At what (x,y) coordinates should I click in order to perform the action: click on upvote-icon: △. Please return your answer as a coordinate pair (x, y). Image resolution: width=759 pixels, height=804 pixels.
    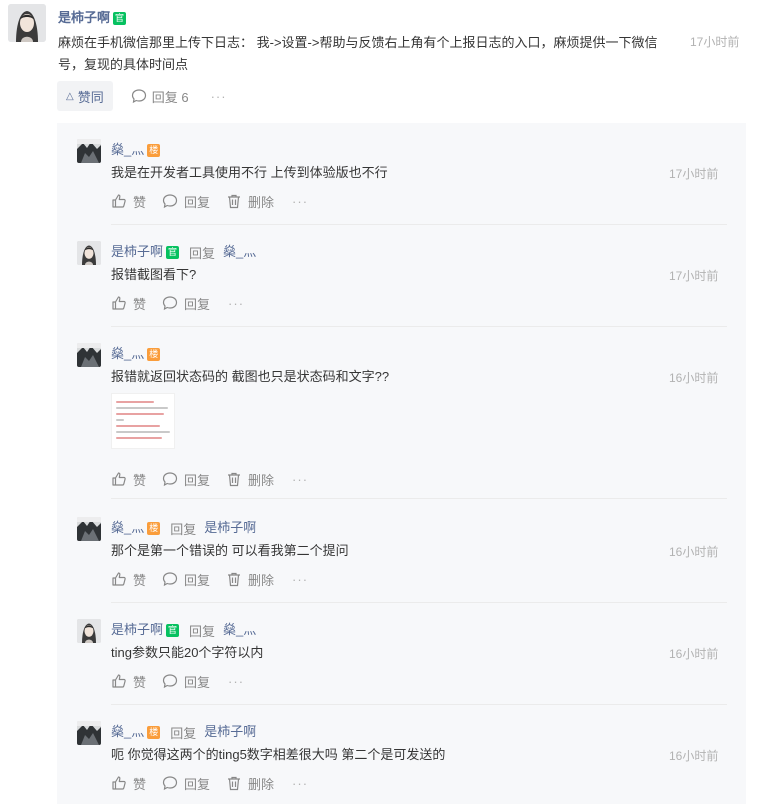
    Looking at the image, I should click on (70, 96).